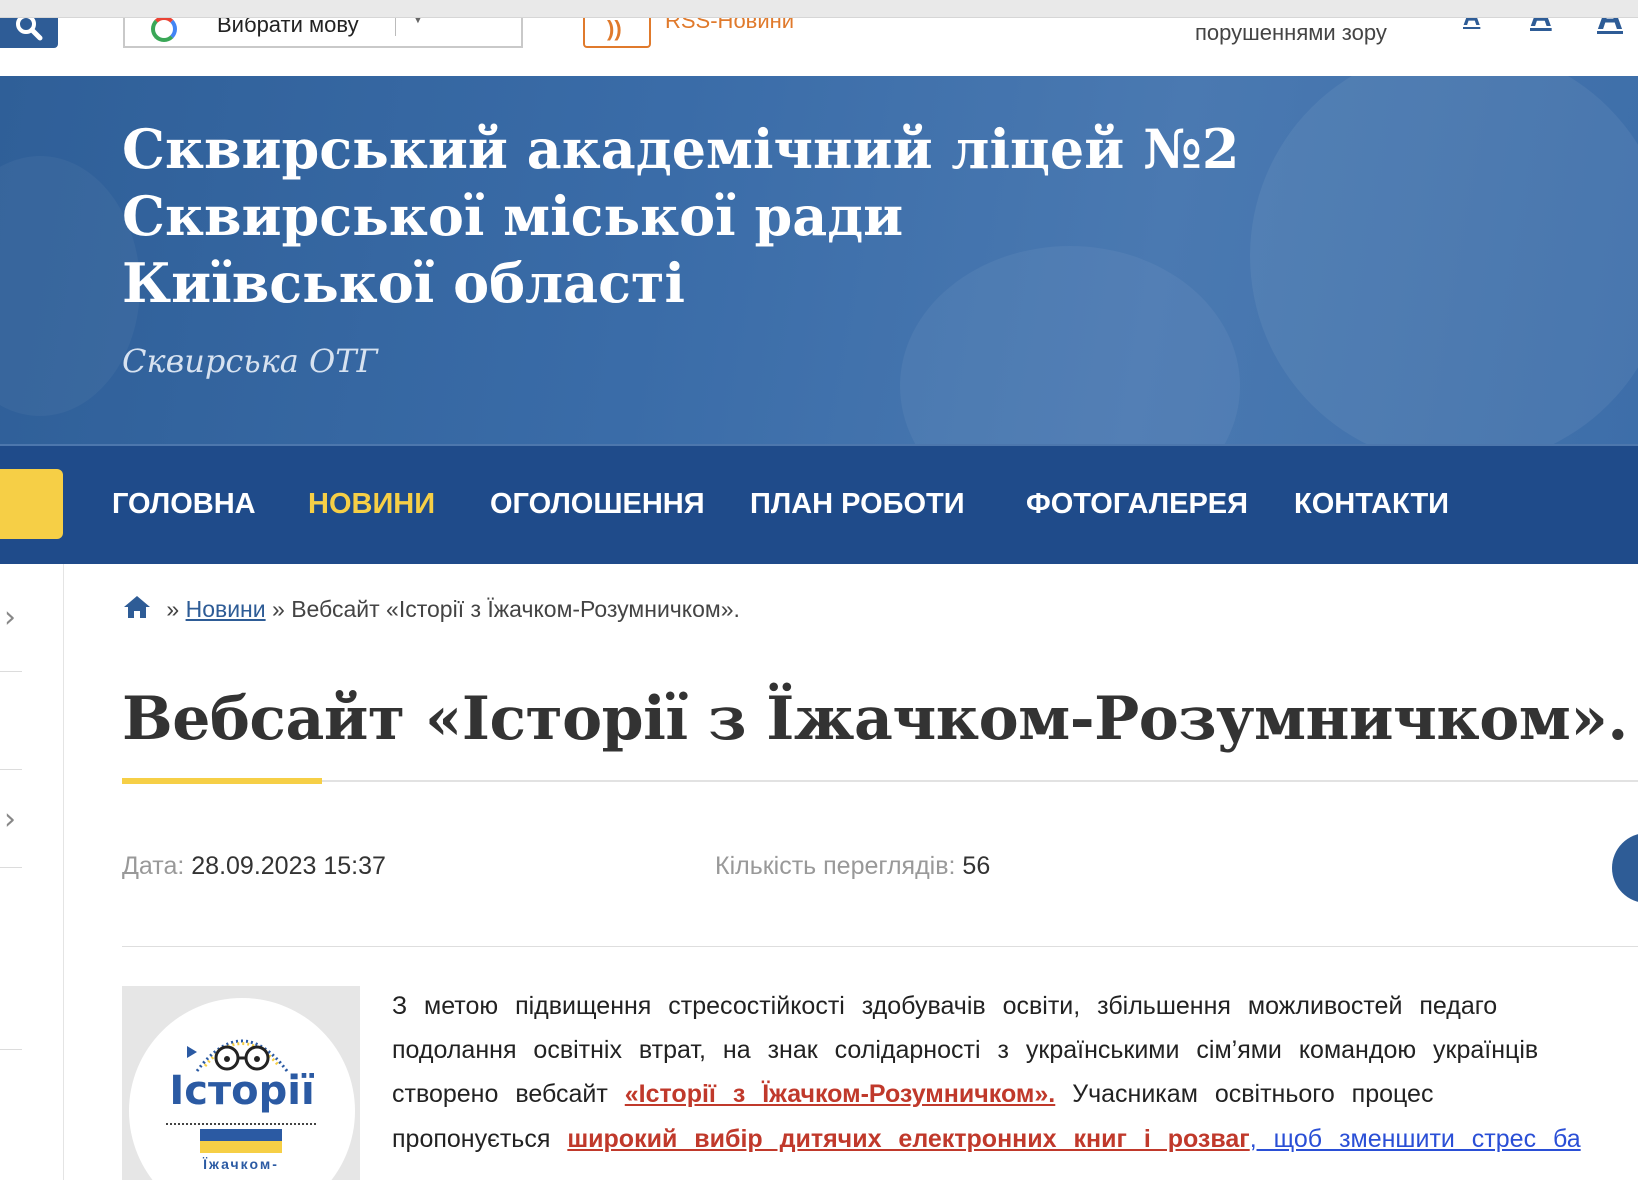  What do you see at coordinates (241, 1164) in the screenshot?
I see `logo-subtext: Їжачком-` at bounding box center [241, 1164].